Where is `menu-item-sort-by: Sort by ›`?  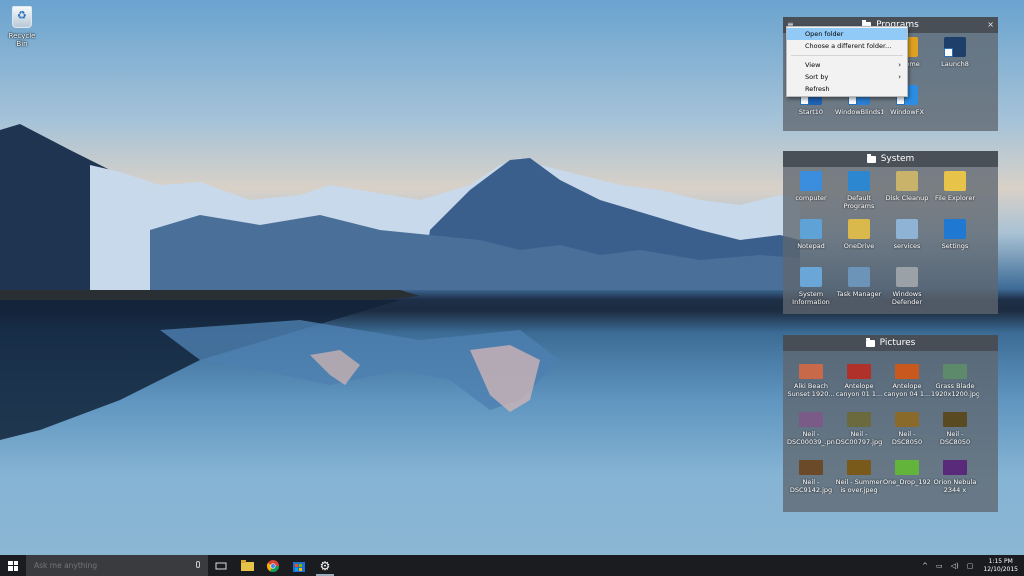
menu-item-sort-by: Sort by › is located at coordinates (847, 77).